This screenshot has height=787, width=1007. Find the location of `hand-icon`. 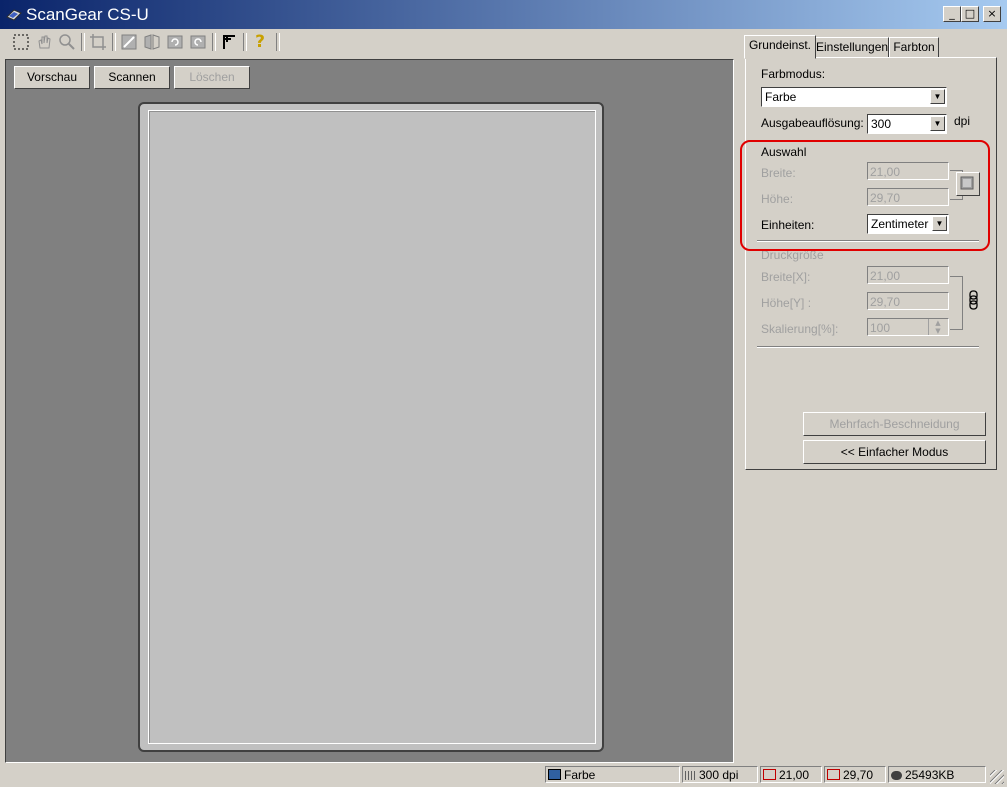

hand-icon is located at coordinates (44, 42).